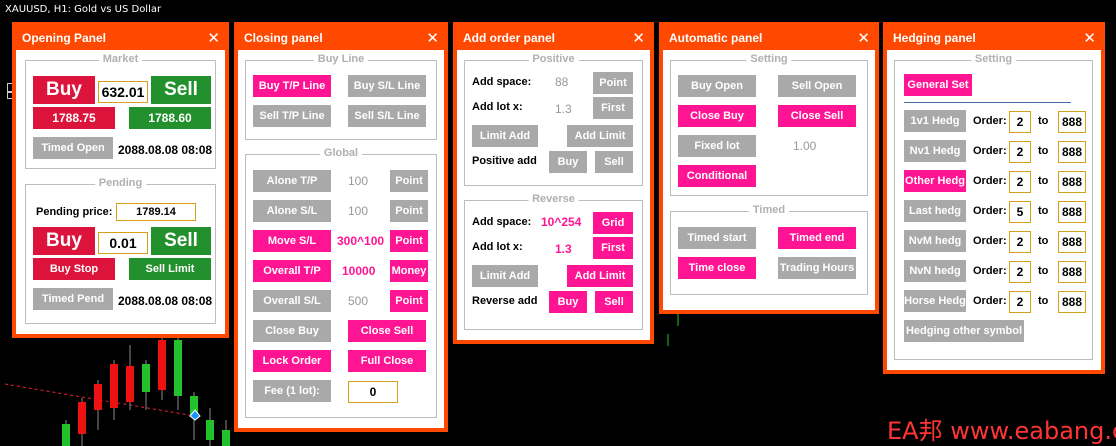  I want to click on market-buy-button: Buy, so click(64, 90).